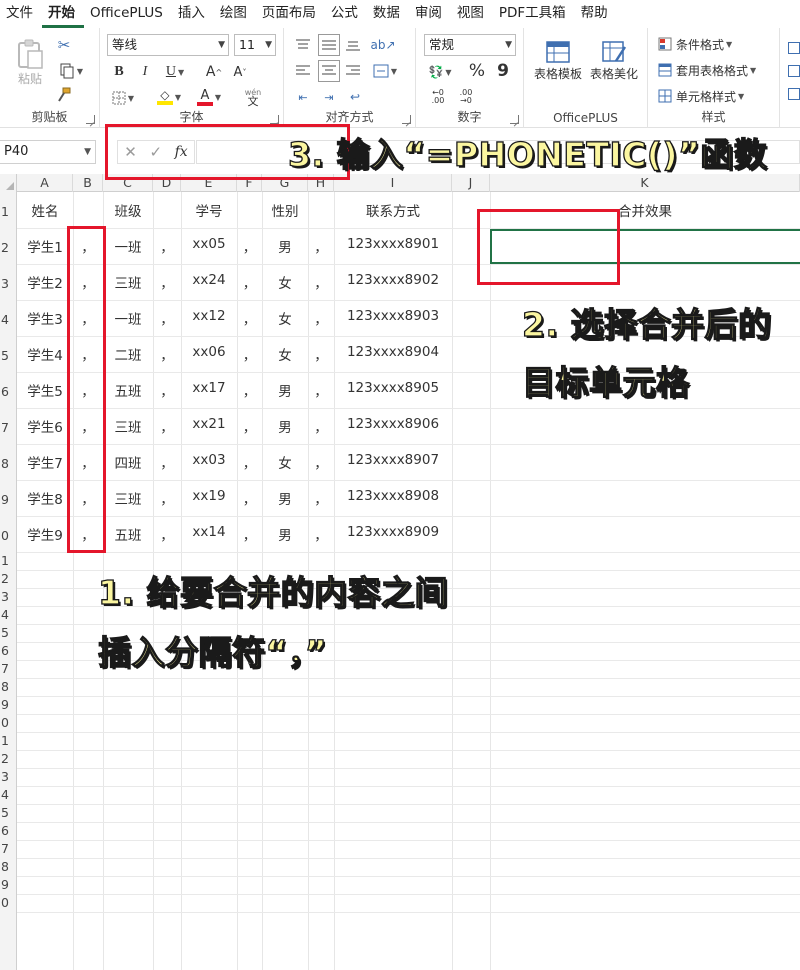 This screenshot has height=970, width=800. Describe the element at coordinates (30, 62) in the screenshot. I see `paste-button: 粘贴` at that location.